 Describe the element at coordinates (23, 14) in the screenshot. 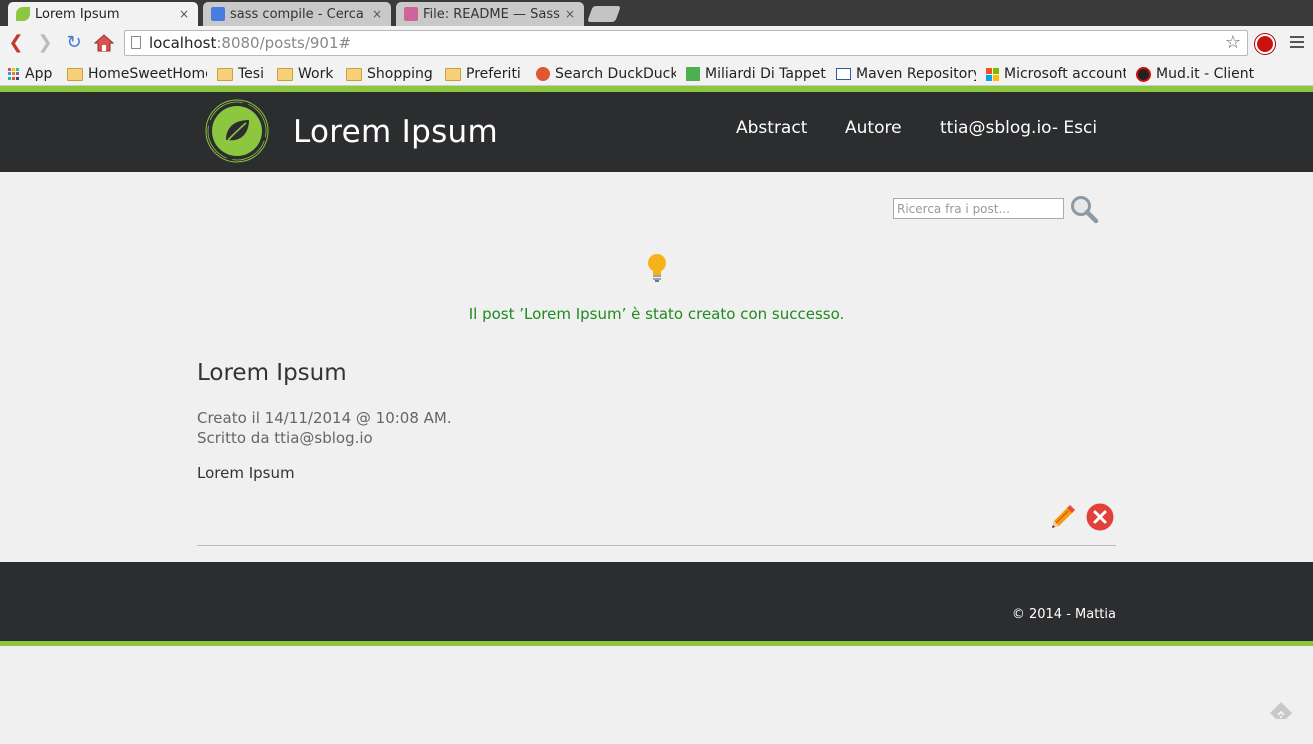

I see `leaf-icon` at that location.